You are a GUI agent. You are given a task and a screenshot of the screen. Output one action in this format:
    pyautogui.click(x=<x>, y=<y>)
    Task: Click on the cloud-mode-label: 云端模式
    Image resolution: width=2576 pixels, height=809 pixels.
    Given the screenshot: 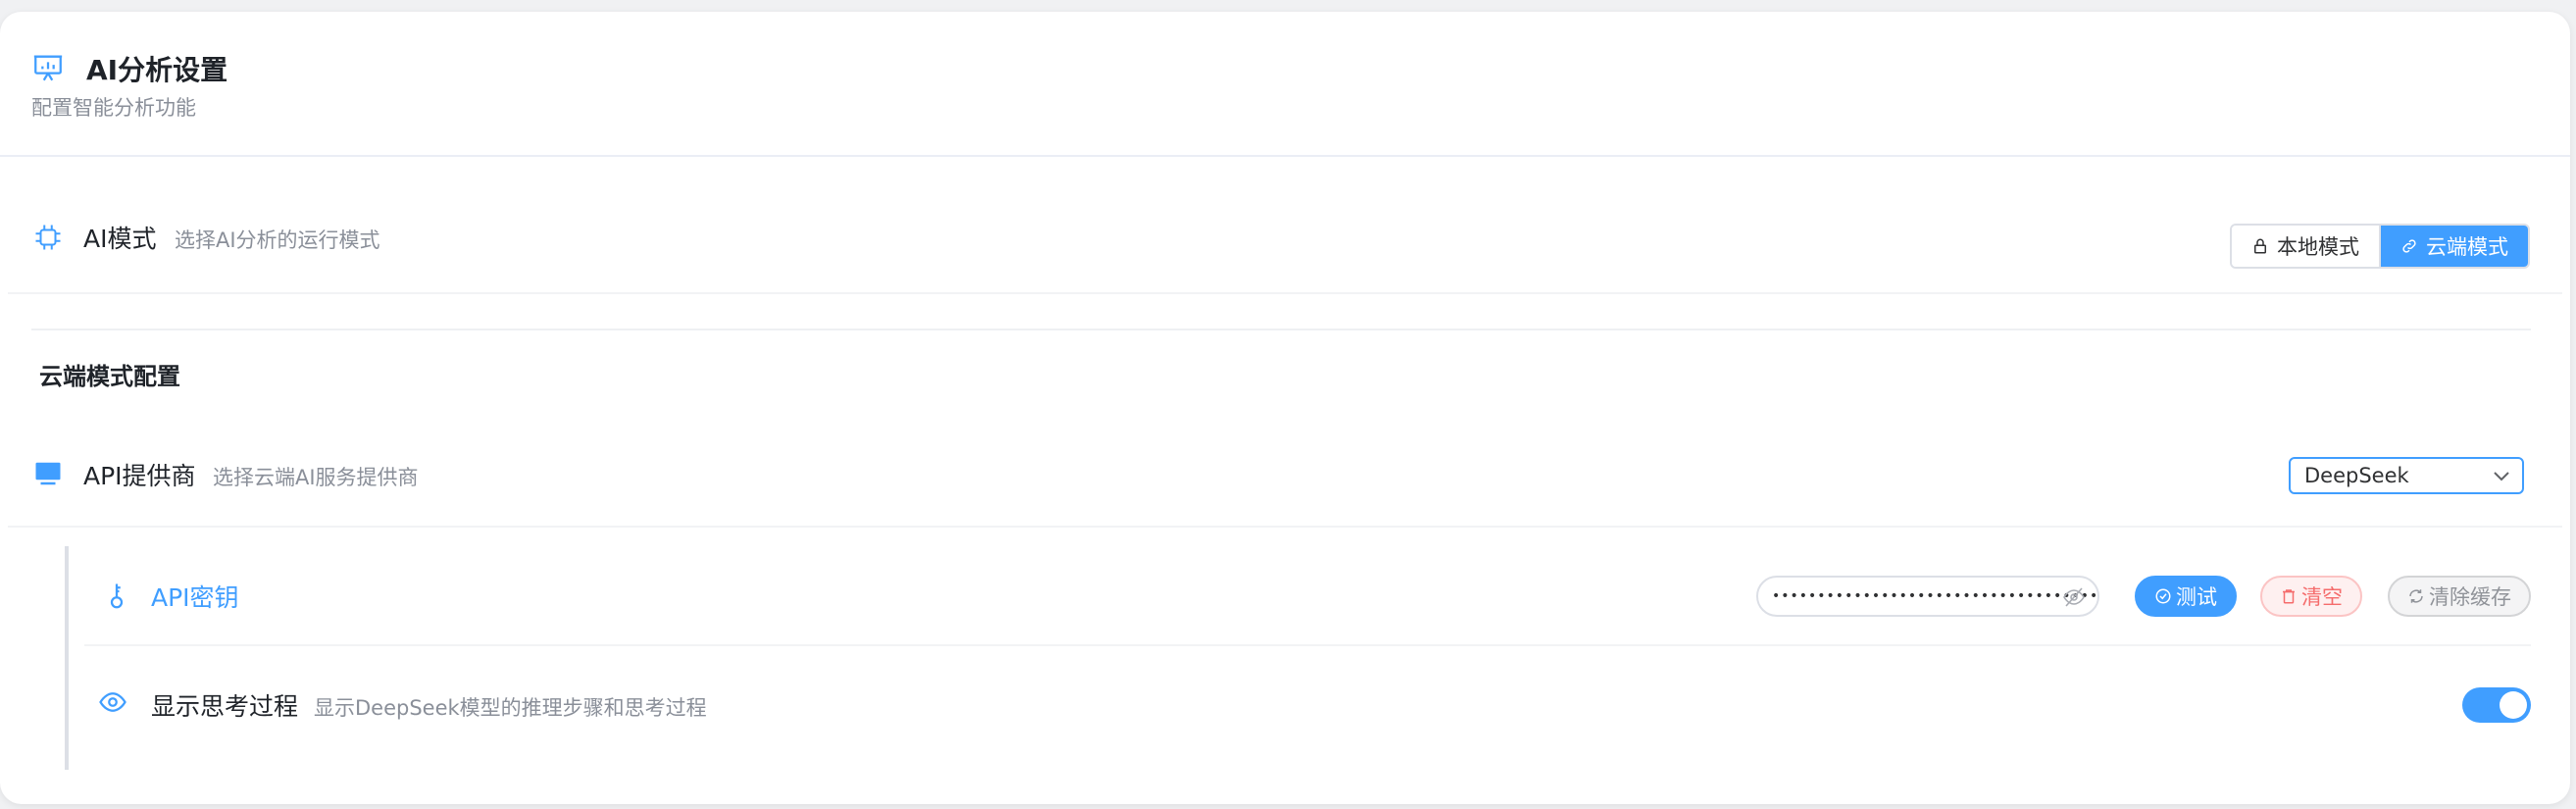 What is the action you would take?
    pyautogui.click(x=2467, y=247)
    